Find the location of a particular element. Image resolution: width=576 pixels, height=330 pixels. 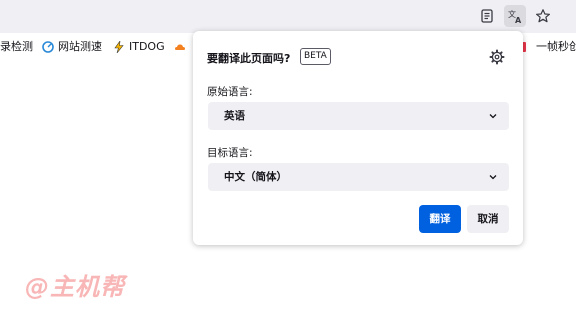

translate-icon: 文 A is located at coordinates (515, 16).